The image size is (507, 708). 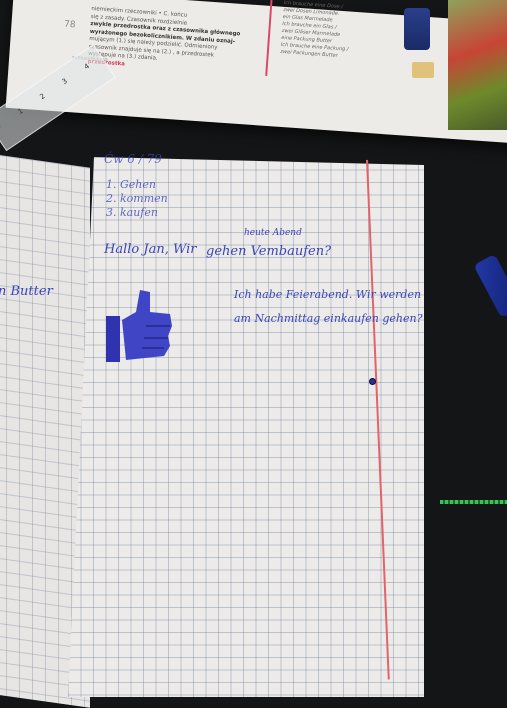 I want to click on thumb-hand, so click(x=147, y=325).